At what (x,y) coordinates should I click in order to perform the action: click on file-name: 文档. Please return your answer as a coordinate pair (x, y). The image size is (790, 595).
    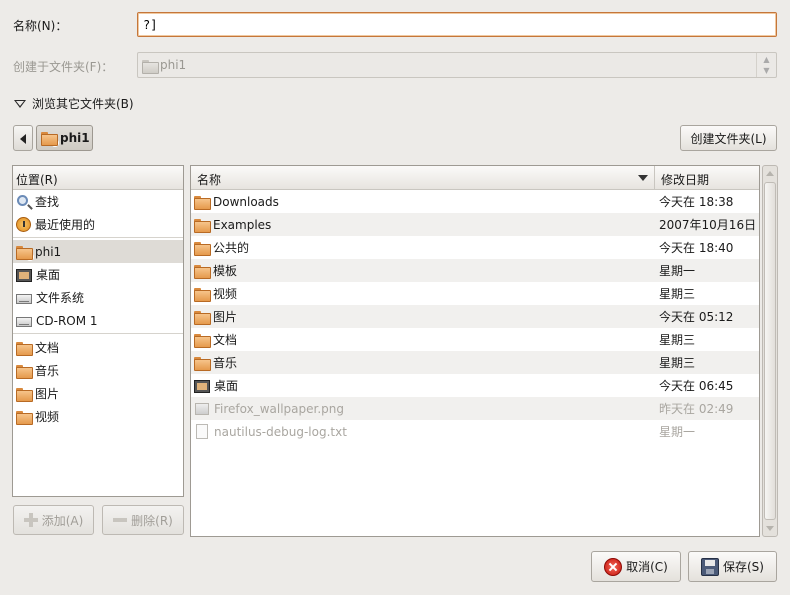
    Looking at the image, I should click on (225, 340).